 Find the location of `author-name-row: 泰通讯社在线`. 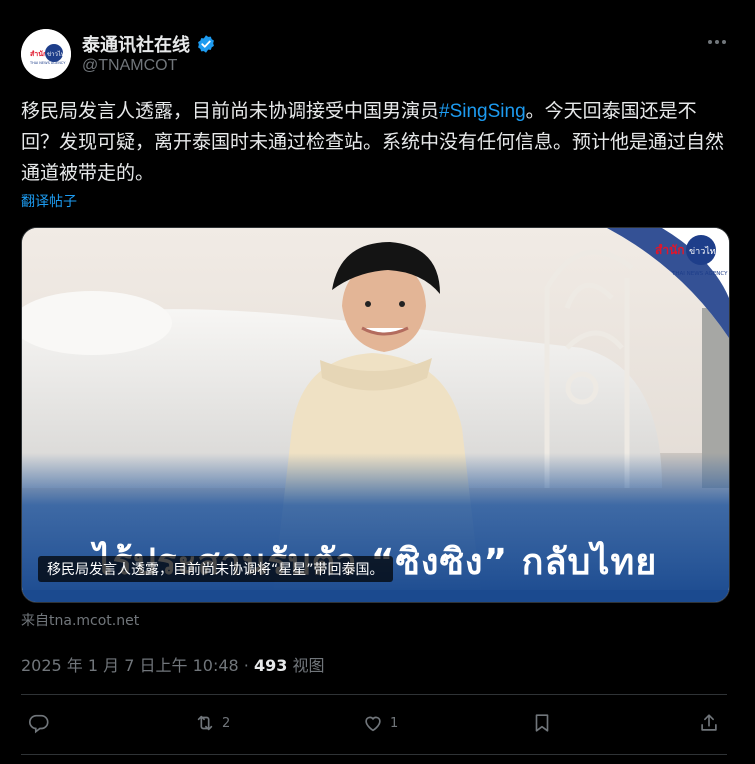

author-name-row: 泰通讯社在线 is located at coordinates (149, 44).